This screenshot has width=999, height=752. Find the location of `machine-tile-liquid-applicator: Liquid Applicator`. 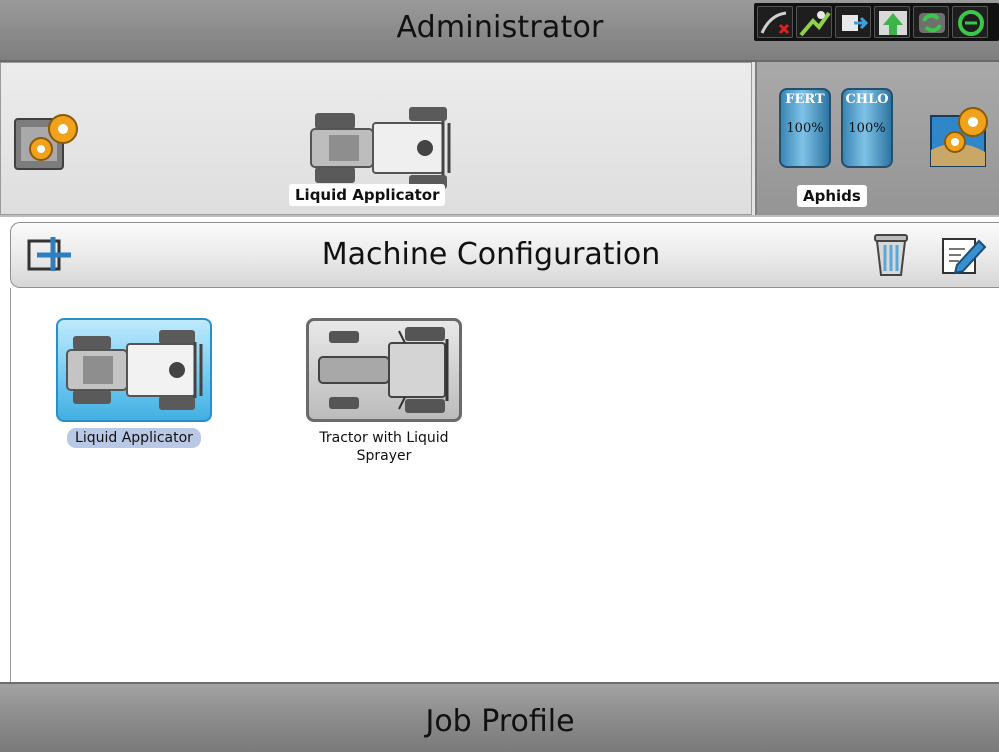

machine-tile-liquid-applicator: Liquid Applicator is located at coordinates (134, 383).